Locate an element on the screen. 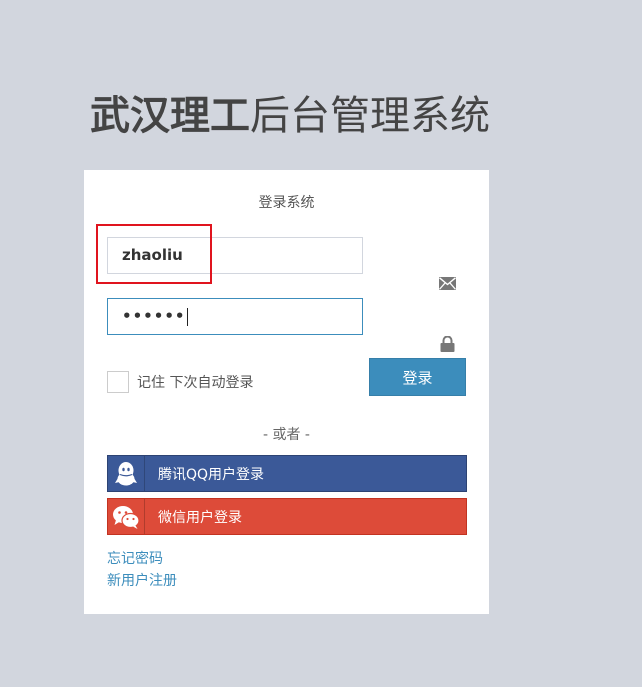  remember-me: 记住 下次自动登录 is located at coordinates (180, 382).